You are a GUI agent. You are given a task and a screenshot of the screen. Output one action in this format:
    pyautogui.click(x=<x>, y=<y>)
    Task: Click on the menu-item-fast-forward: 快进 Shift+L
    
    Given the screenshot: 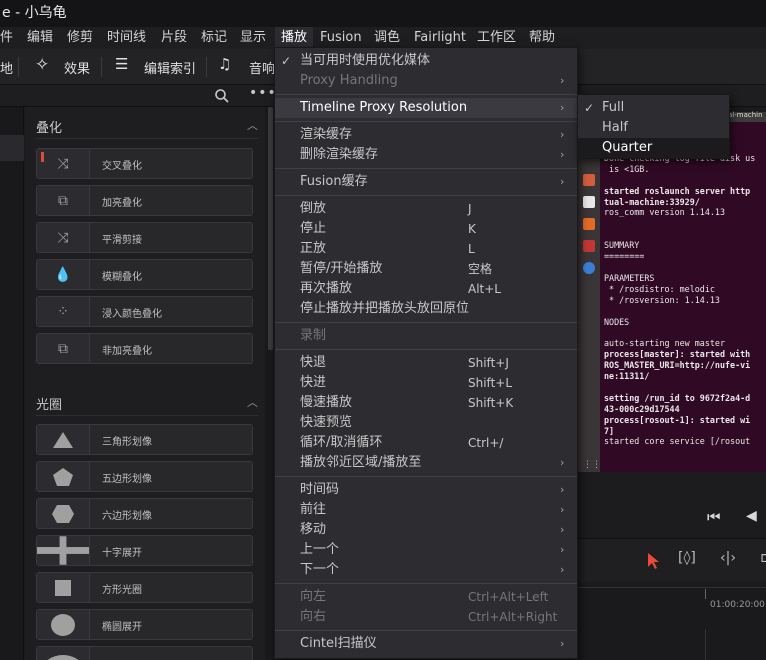 What is the action you would take?
    pyautogui.click(x=426, y=383)
    